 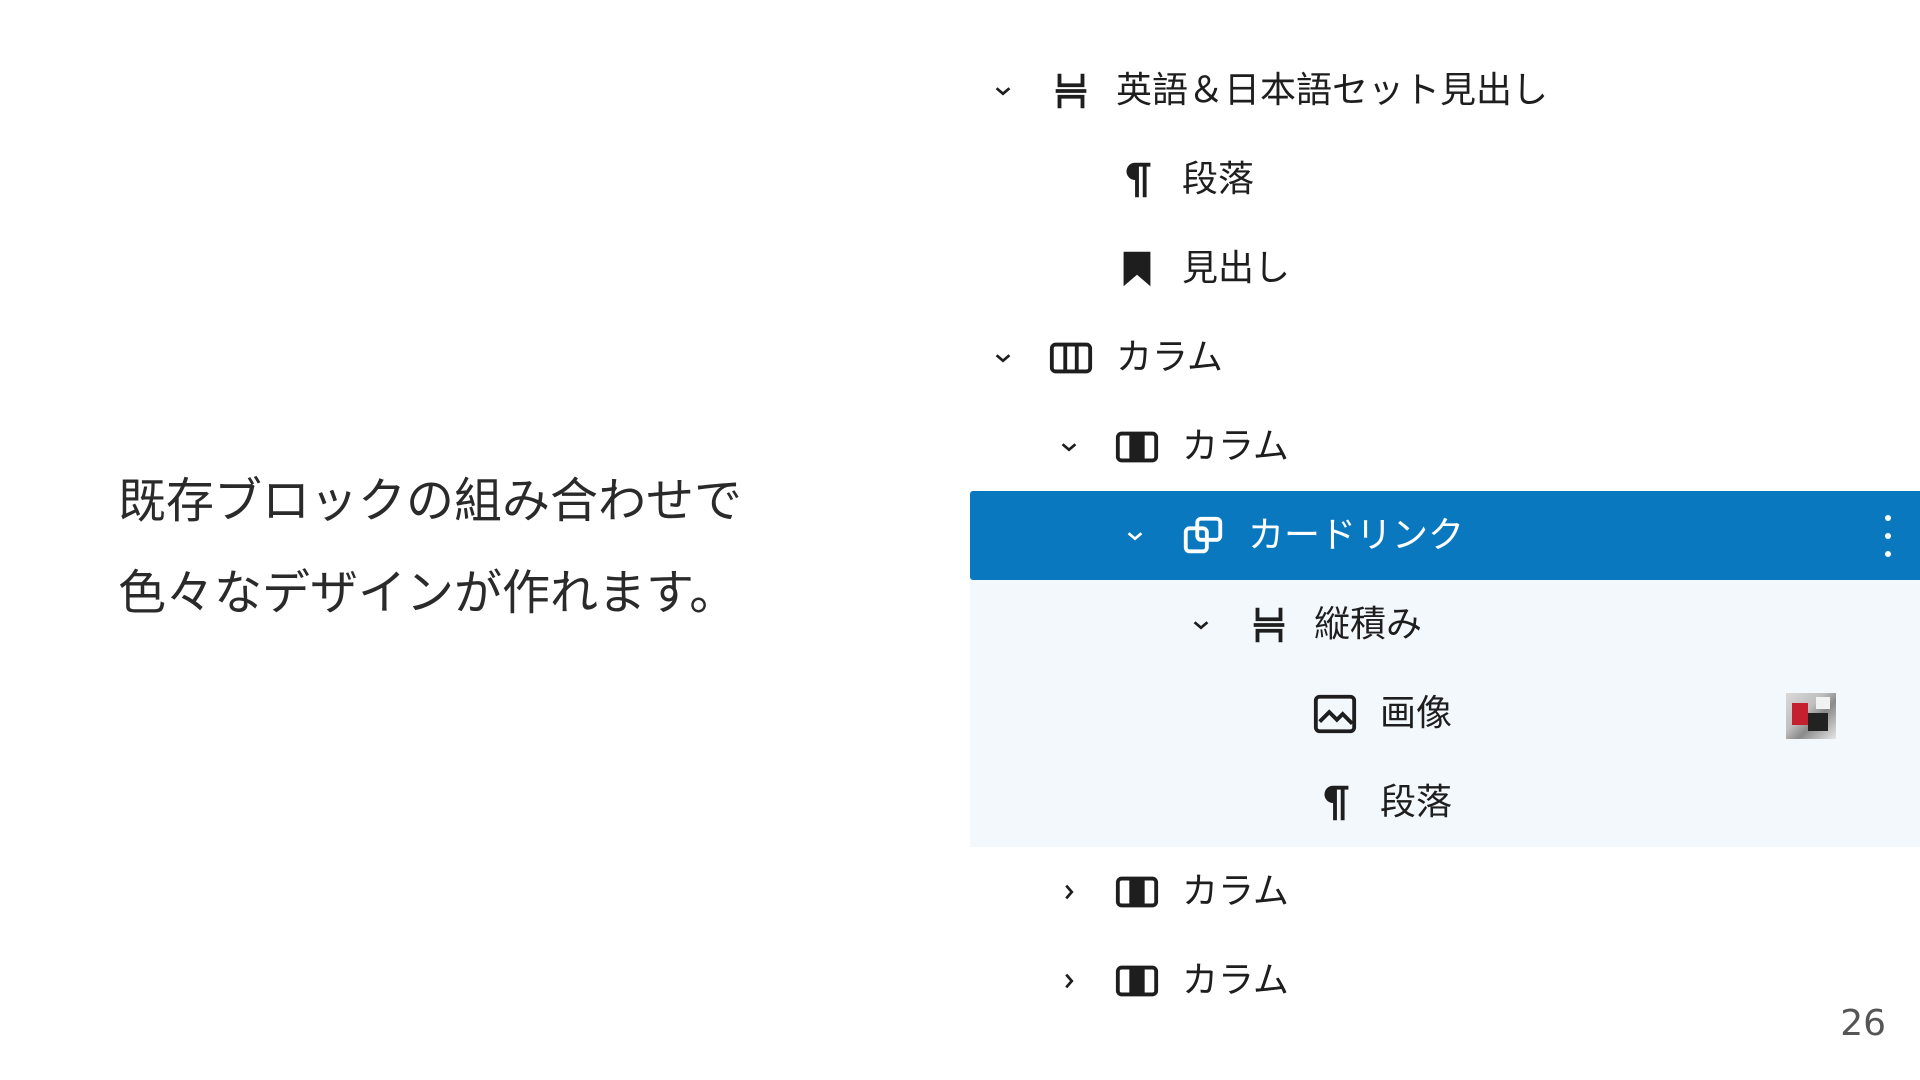 What do you see at coordinates (428, 593) in the screenshot?
I see `caption-line-2: 色々なデザインが作れます。` at bounding box center [428, 593].